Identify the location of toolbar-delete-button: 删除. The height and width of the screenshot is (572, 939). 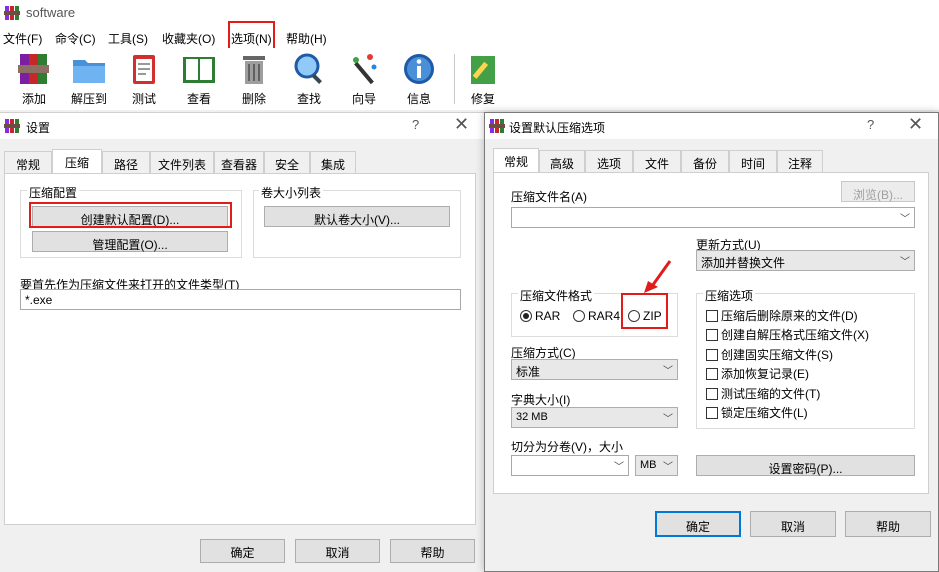
(254, 79).